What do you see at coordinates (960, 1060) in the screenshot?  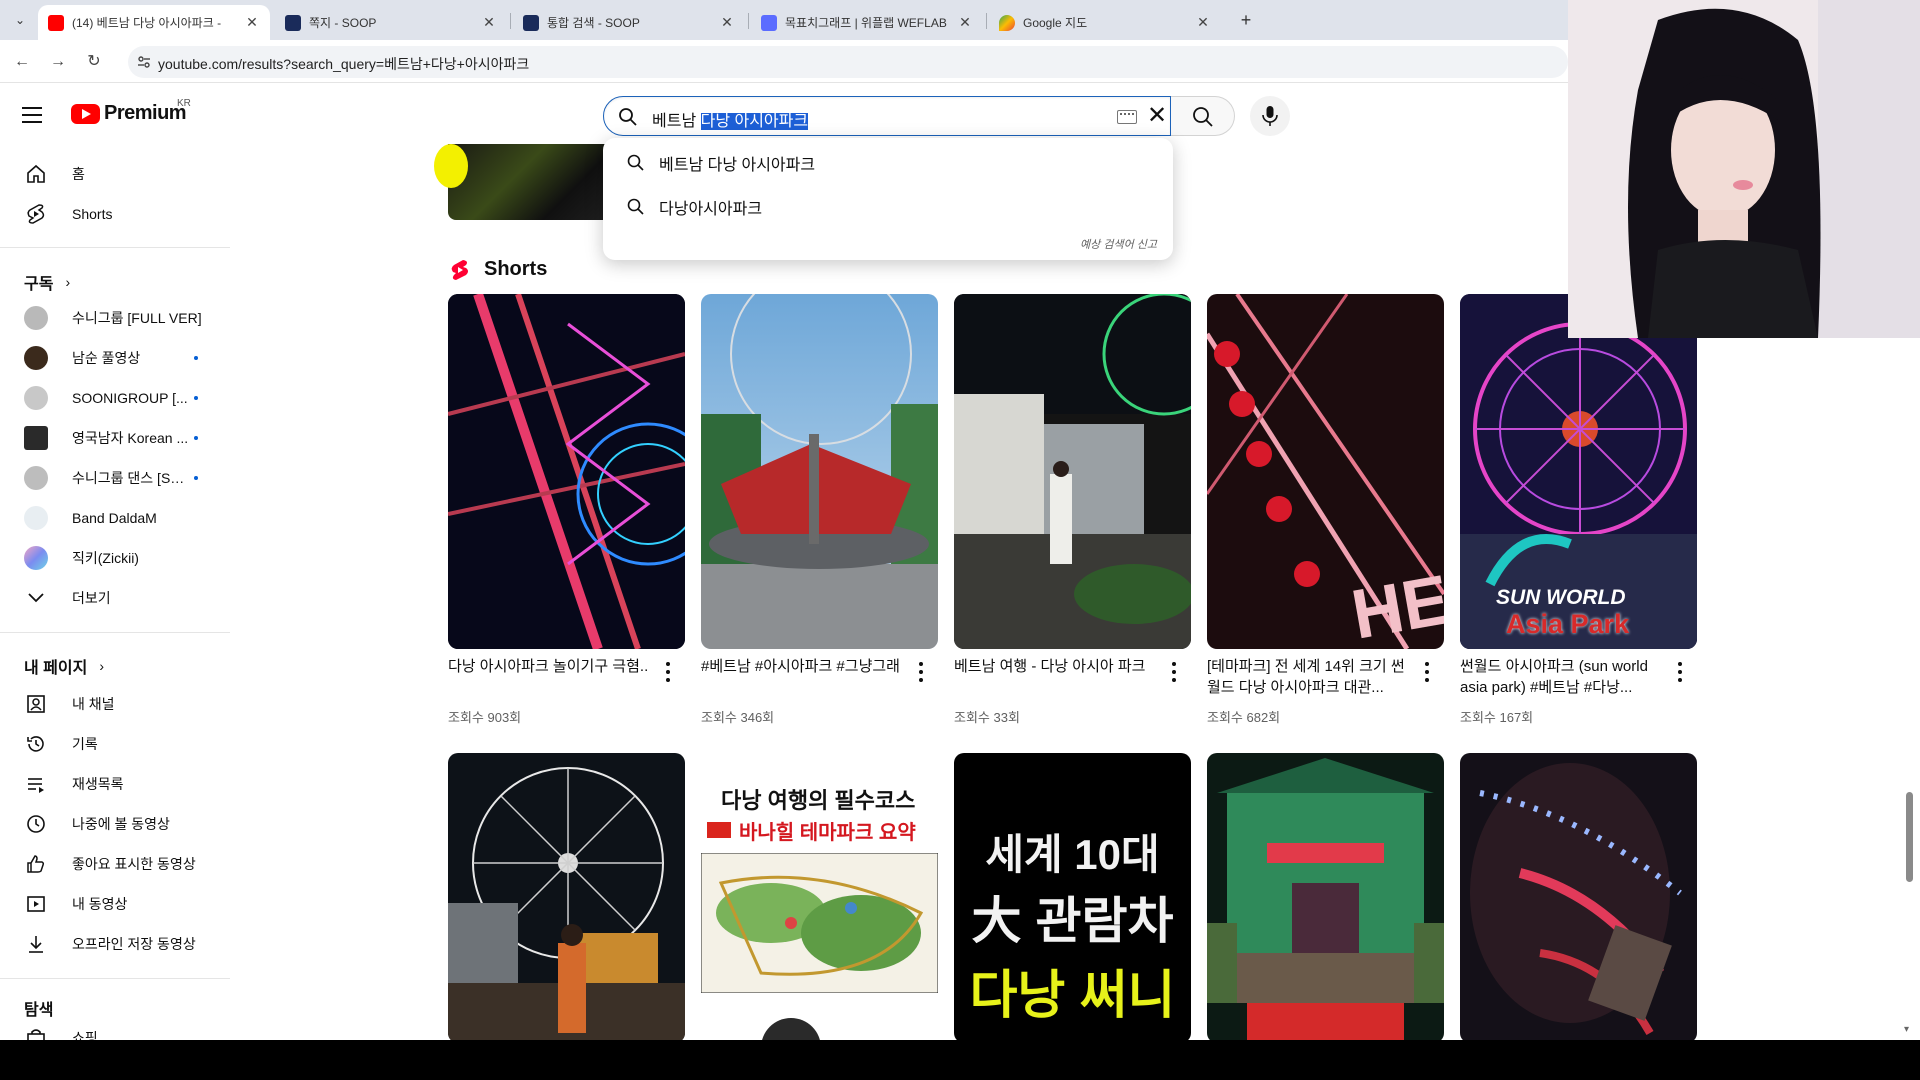 I see `bottom-black-bar` at bounding box center [960, 1060].